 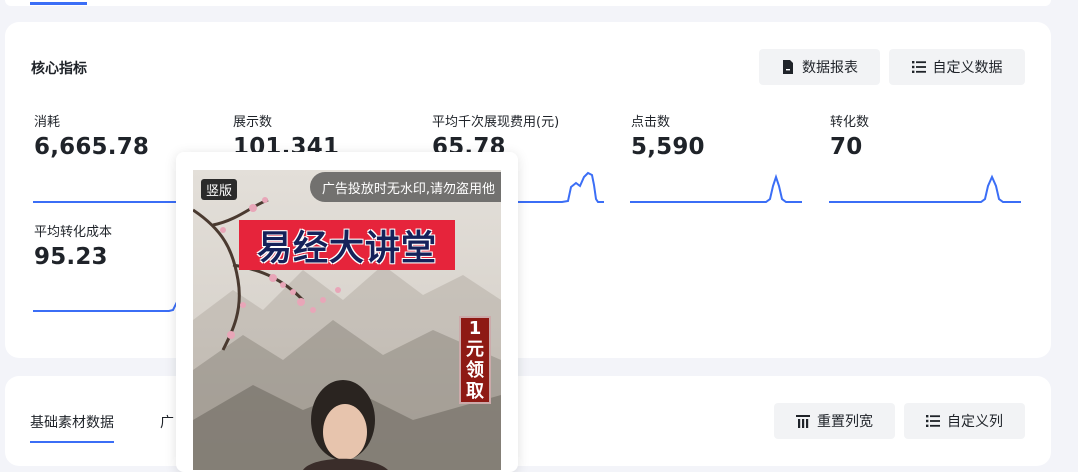 I want to click on metric-value: 70, so click(x=846, y=147).